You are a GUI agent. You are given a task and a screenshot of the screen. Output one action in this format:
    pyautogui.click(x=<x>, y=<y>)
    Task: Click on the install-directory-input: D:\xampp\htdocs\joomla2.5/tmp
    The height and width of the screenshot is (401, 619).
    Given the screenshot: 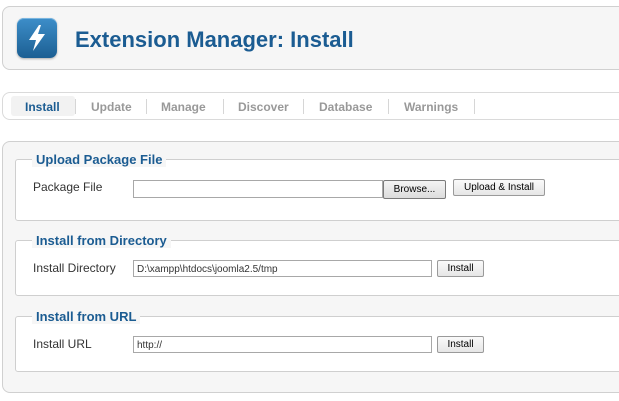 What is the action you would take?
    pyautogui.click(x=282, y=268)
    